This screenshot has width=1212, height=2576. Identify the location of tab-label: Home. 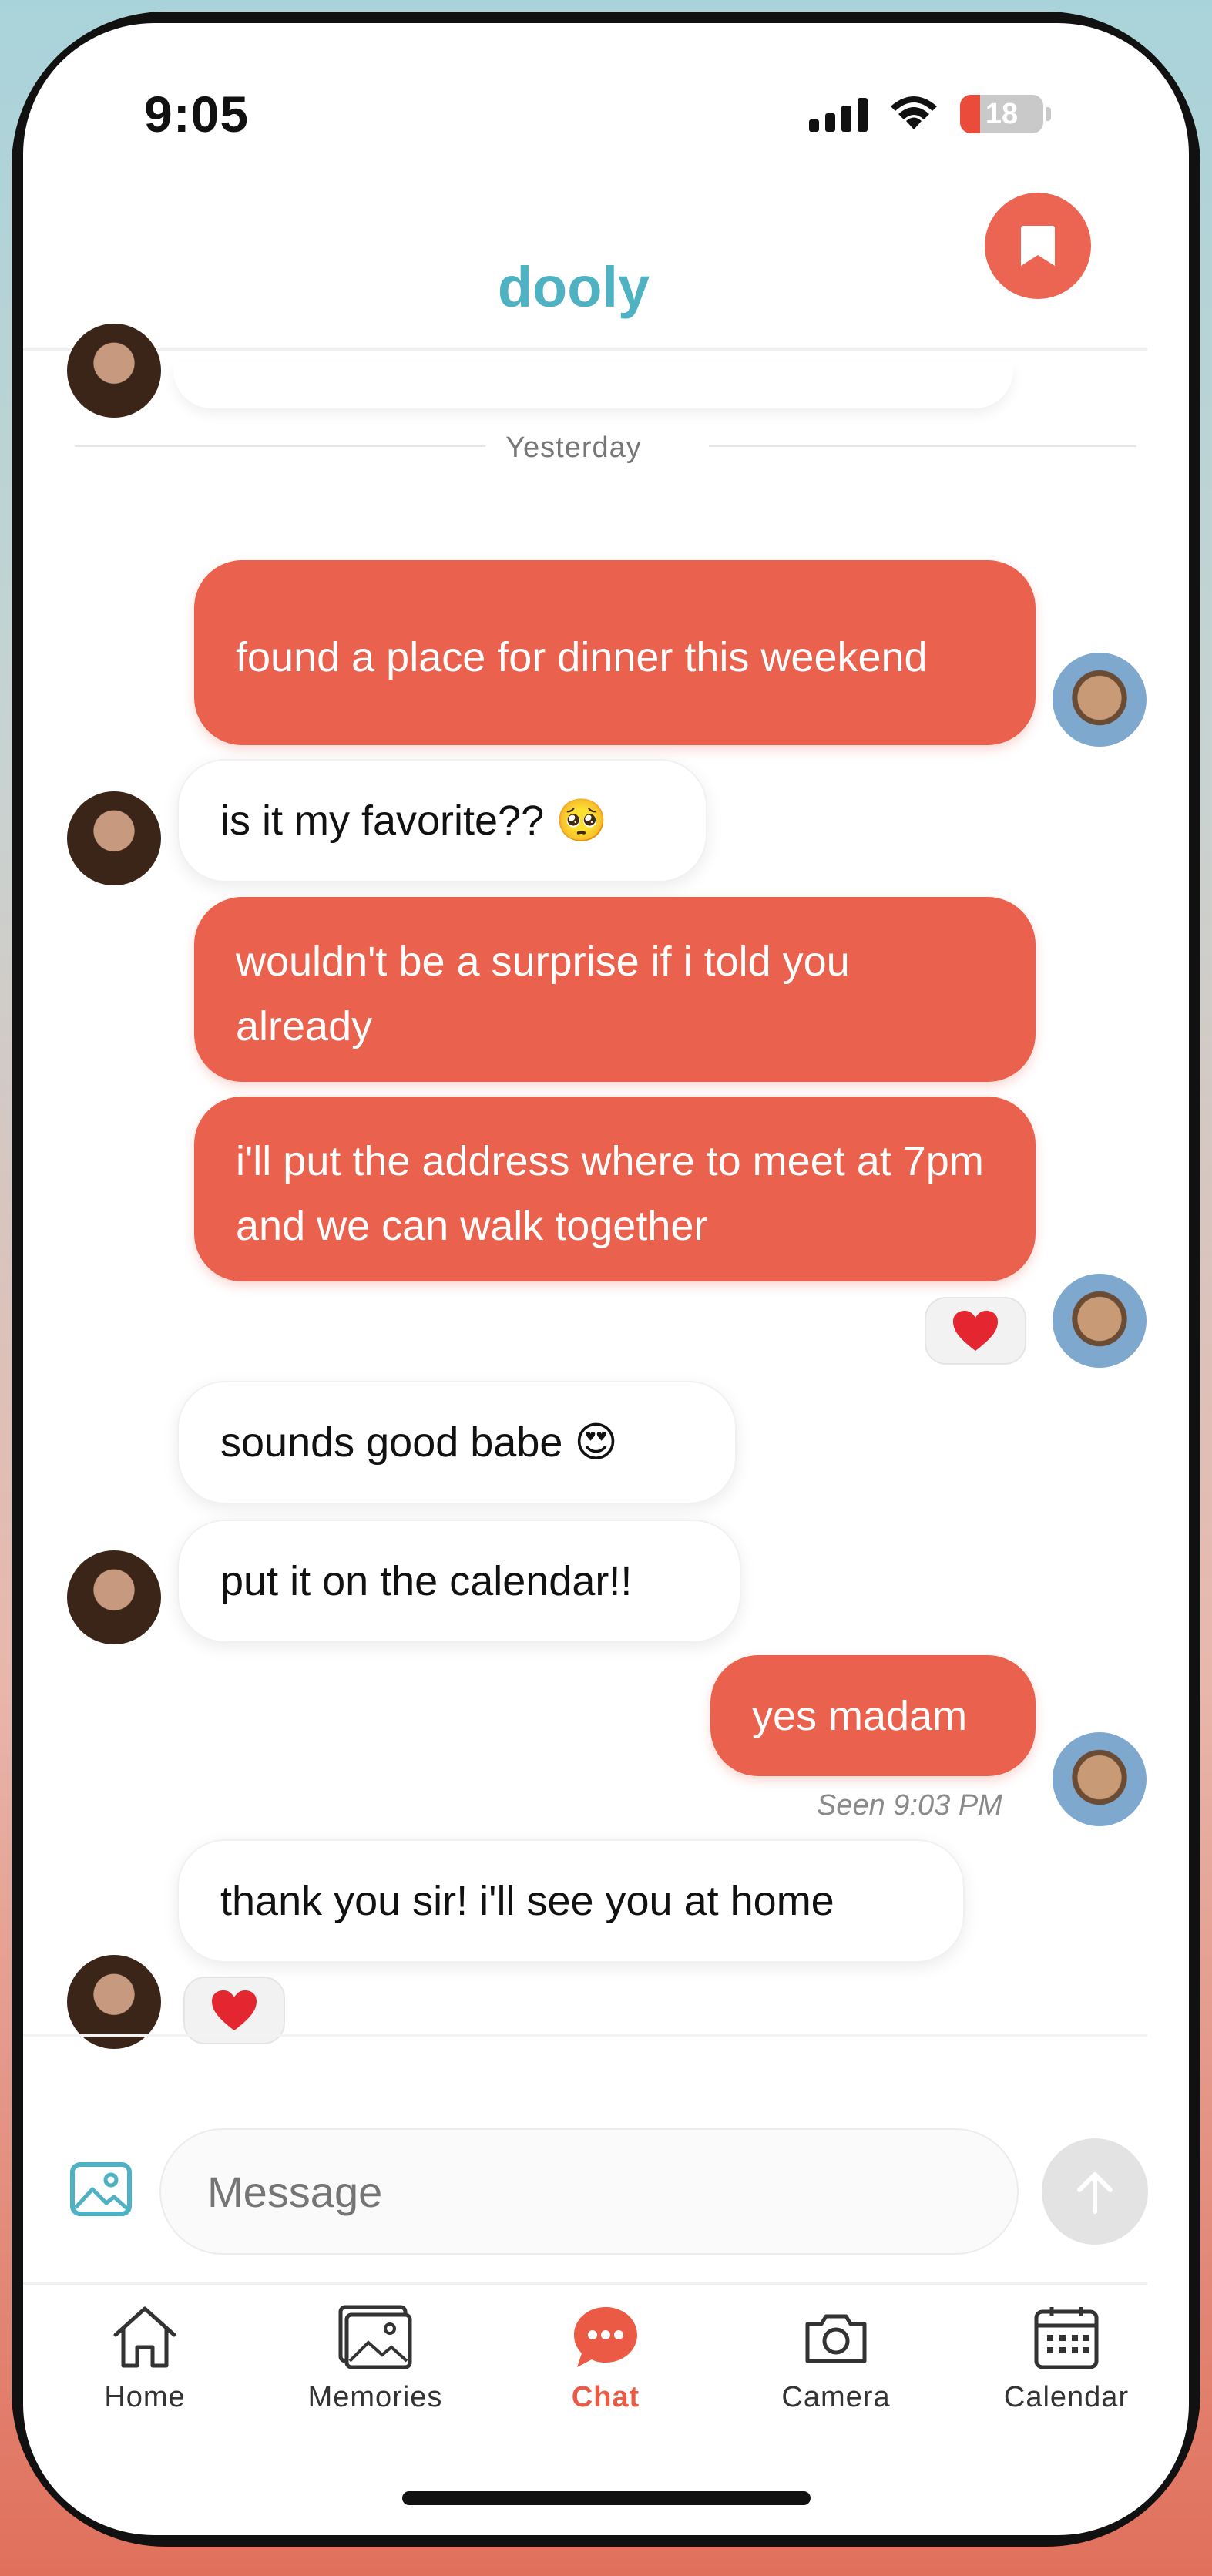
(145, 2397).